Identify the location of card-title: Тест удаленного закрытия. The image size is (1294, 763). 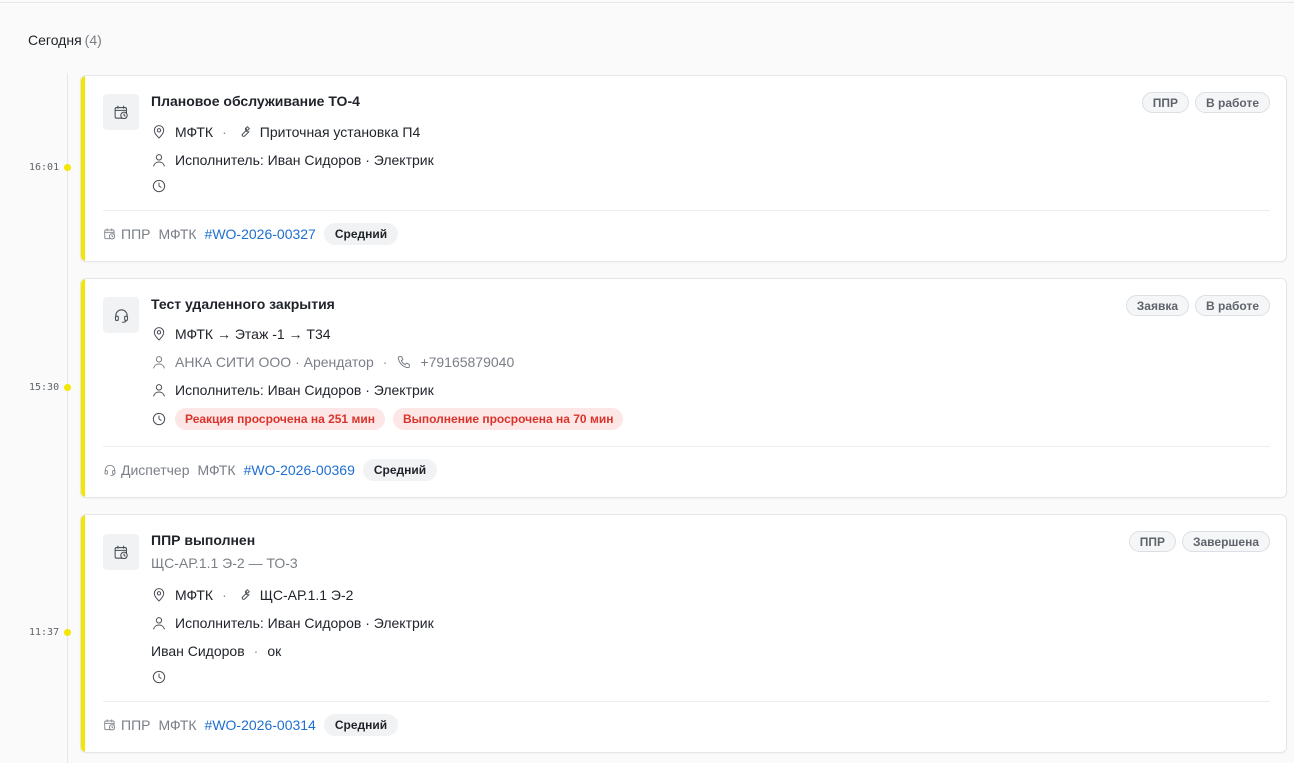
(243, 304).